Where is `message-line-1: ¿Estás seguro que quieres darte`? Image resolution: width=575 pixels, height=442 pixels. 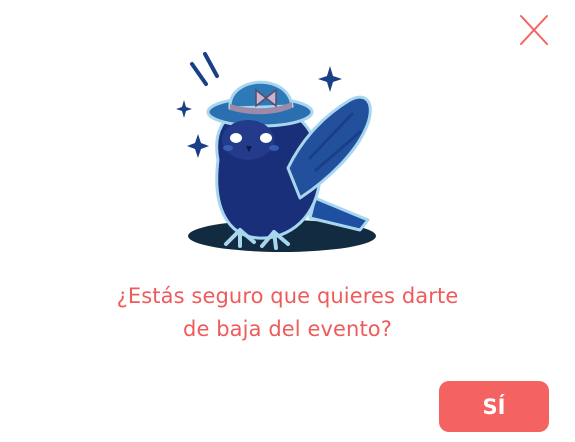 message-line-1: ¿Estás seguro que quieres darte is located at coordinates (287, 296).